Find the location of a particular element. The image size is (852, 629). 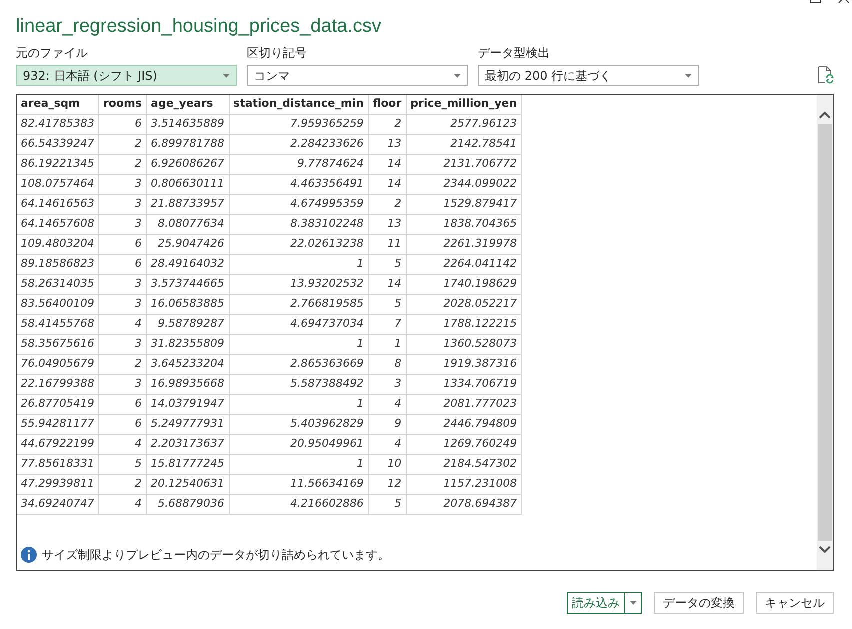

table-cell: 9.77874624 is located at coordinates (298, 164).